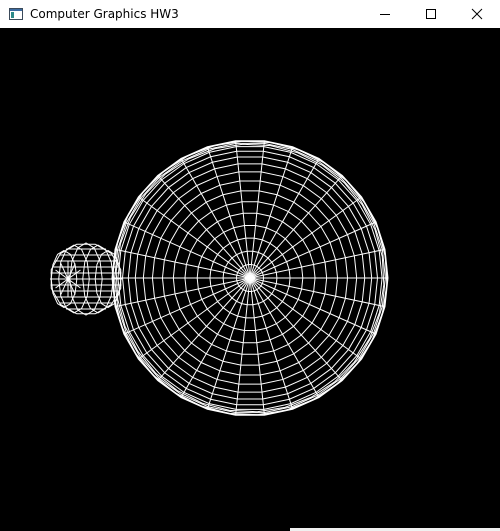 The image size is (500, 531). I want to click on maximize-icon, so click(431, 14).